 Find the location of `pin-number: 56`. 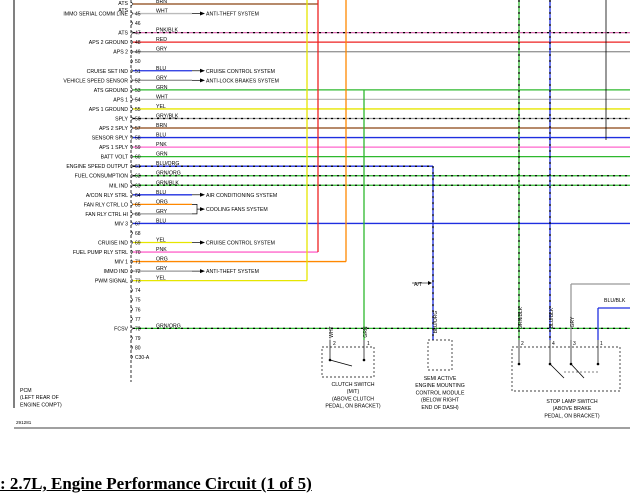

pin-number: 56 is located at coordinates (138, 119).